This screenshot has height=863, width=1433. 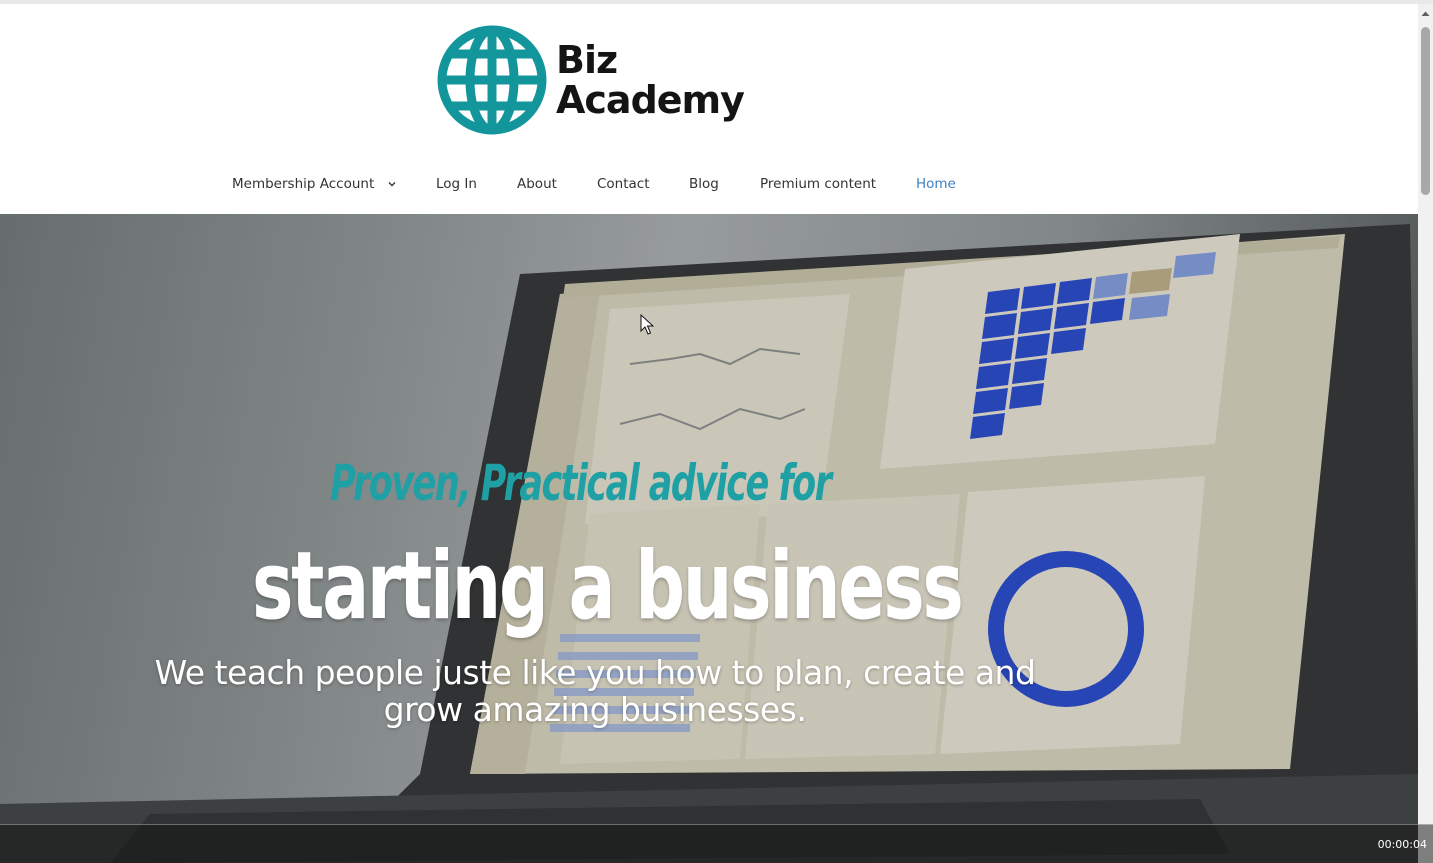 I want to click on chevron-down-icon, so click(x=392, y=184).